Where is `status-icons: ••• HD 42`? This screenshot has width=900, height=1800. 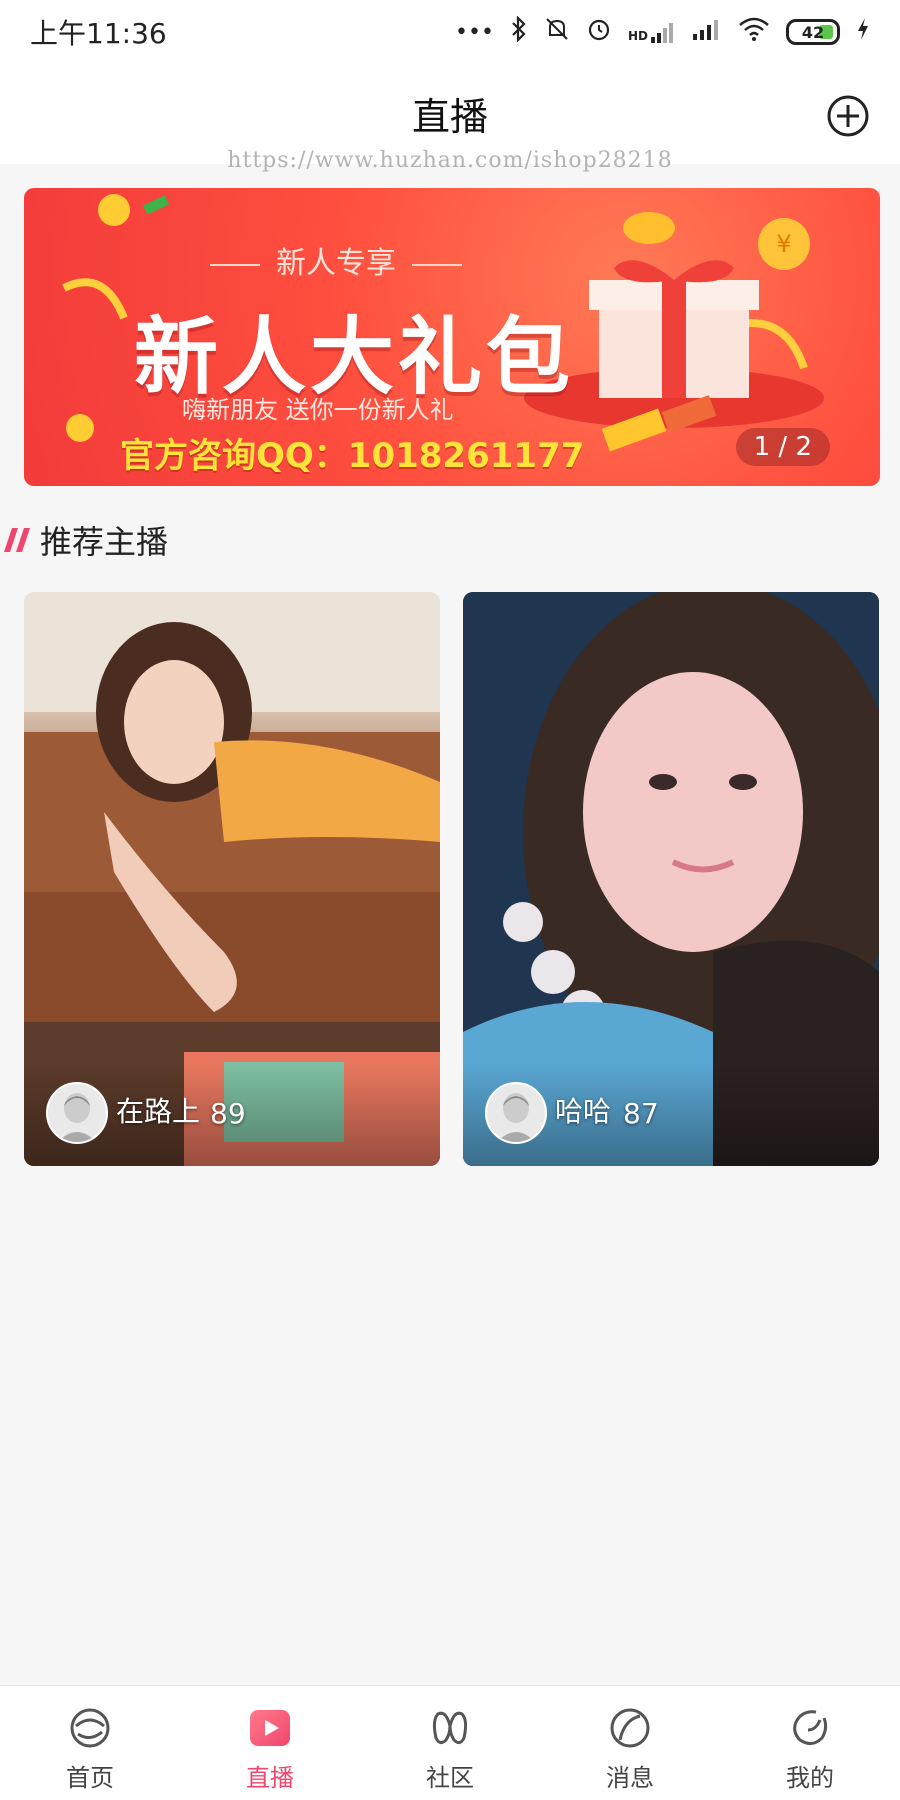
status-icons: ••• HD 42 is located at coordinates (662, 31).